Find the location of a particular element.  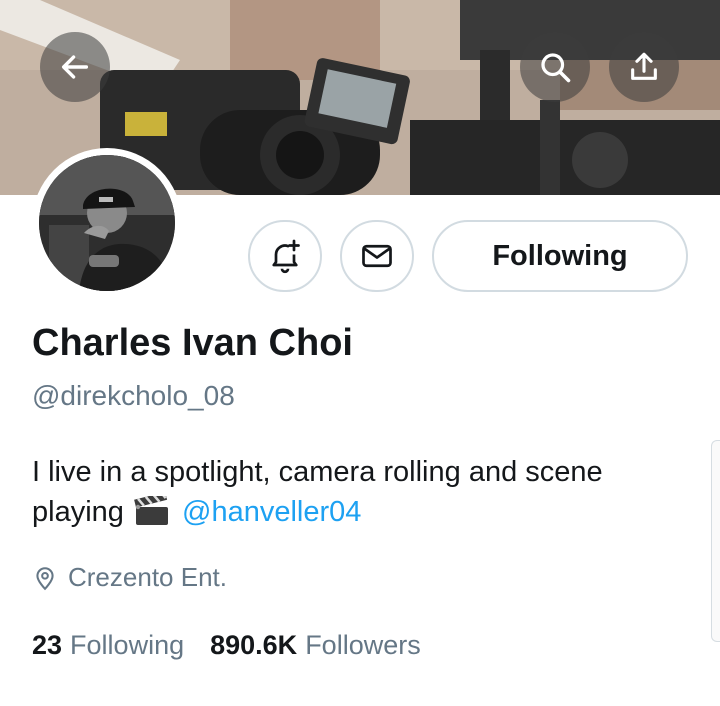

search-icon is located at coordinates (556, 68).